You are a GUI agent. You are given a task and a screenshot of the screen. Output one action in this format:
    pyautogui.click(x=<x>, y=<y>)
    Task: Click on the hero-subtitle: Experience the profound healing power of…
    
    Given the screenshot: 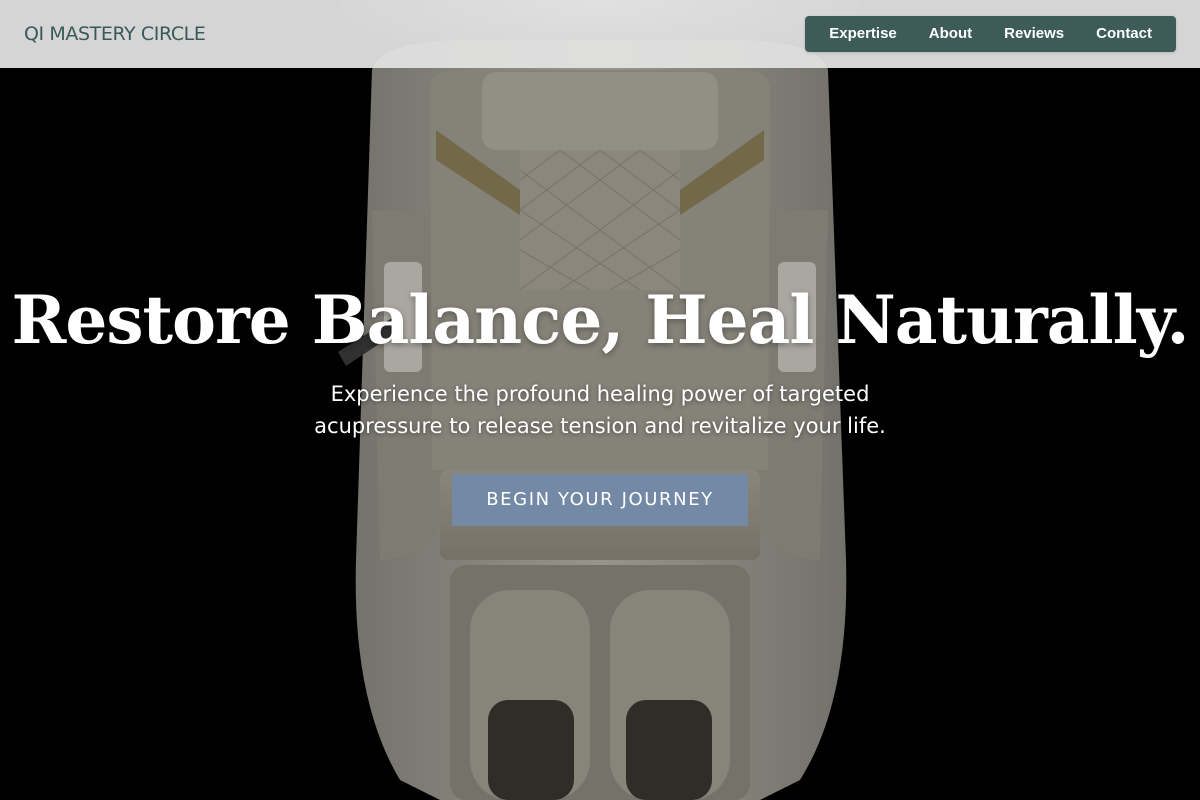 What is the action you would take?
    pyautogui.click(x=600, y=410)
    